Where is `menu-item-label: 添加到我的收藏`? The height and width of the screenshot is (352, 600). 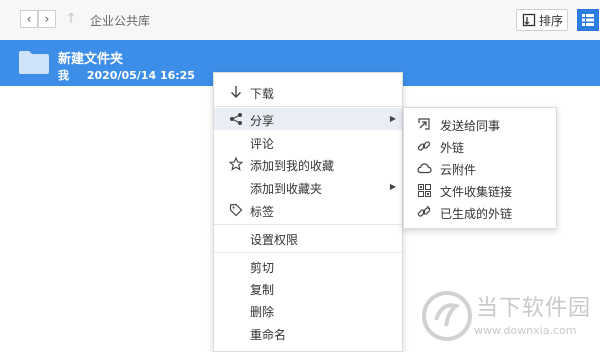 menu-item-label: 添加到我的收藏 is located at coordinates (292, 166).